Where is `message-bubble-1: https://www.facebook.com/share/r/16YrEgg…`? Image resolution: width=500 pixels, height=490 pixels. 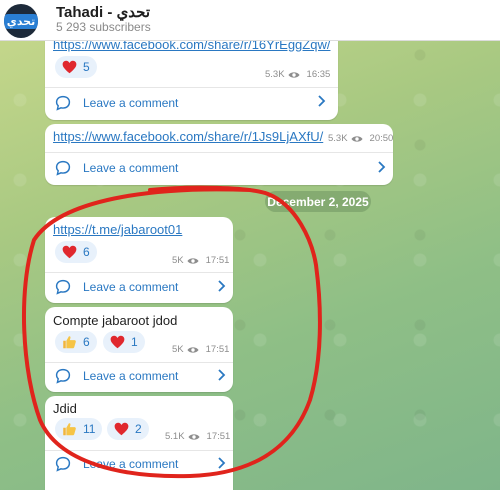 message-bubble-1: https://www.facebook.com/share/r/16YrEgg… is located at coordinates (191, 75).